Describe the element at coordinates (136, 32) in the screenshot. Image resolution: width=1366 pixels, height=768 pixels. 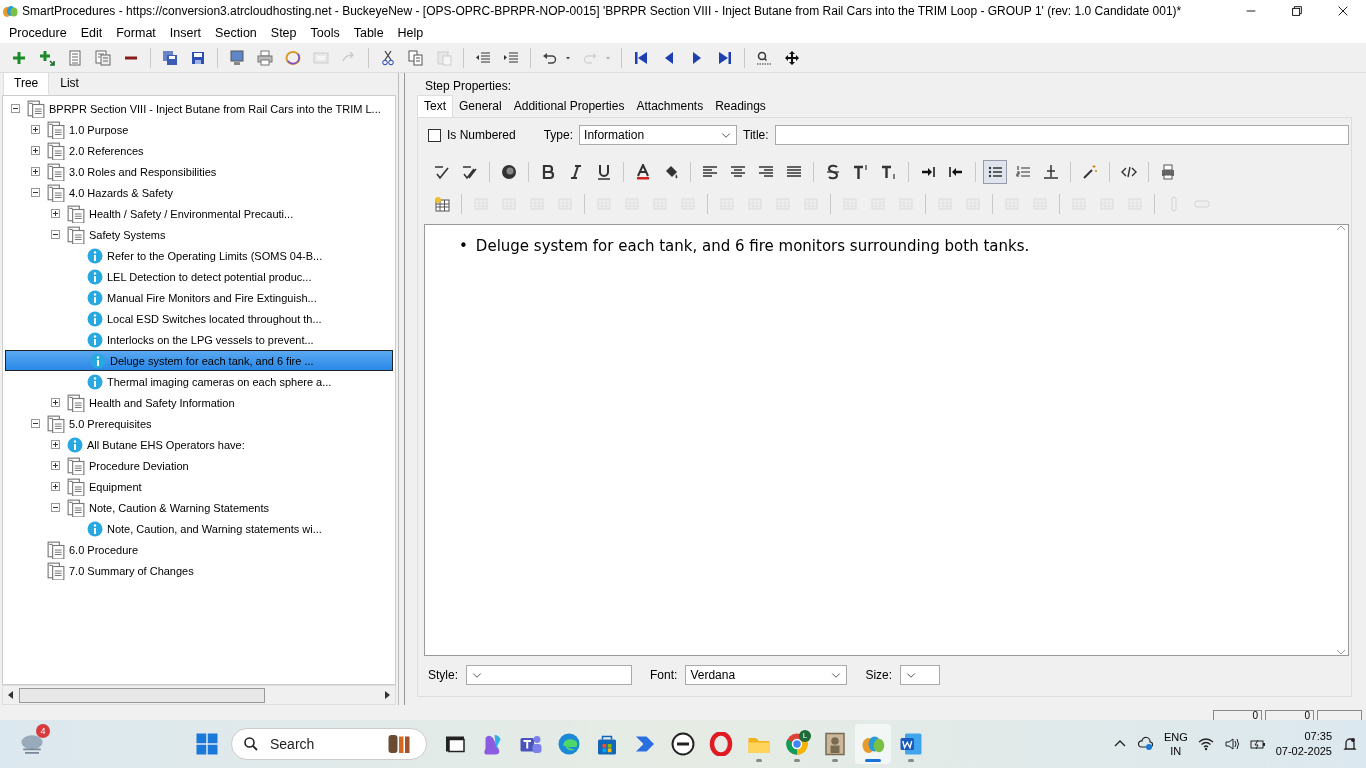
I see `menu-item: Format` at that location.